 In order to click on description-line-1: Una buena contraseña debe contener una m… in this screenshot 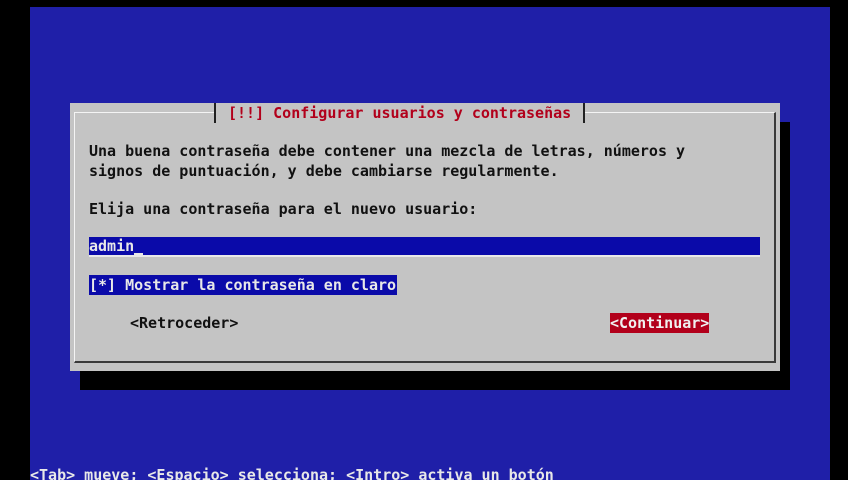, I will do `click(387, 151)`.